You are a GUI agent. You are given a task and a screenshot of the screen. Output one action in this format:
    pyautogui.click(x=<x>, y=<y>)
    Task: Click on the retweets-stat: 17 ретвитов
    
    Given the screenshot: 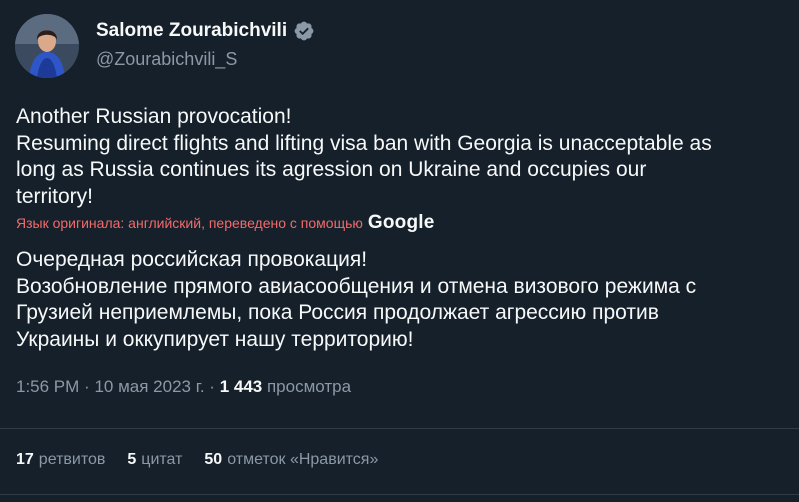 What is the action you would take?
    pyautogui.click(x=60, y=460)
    